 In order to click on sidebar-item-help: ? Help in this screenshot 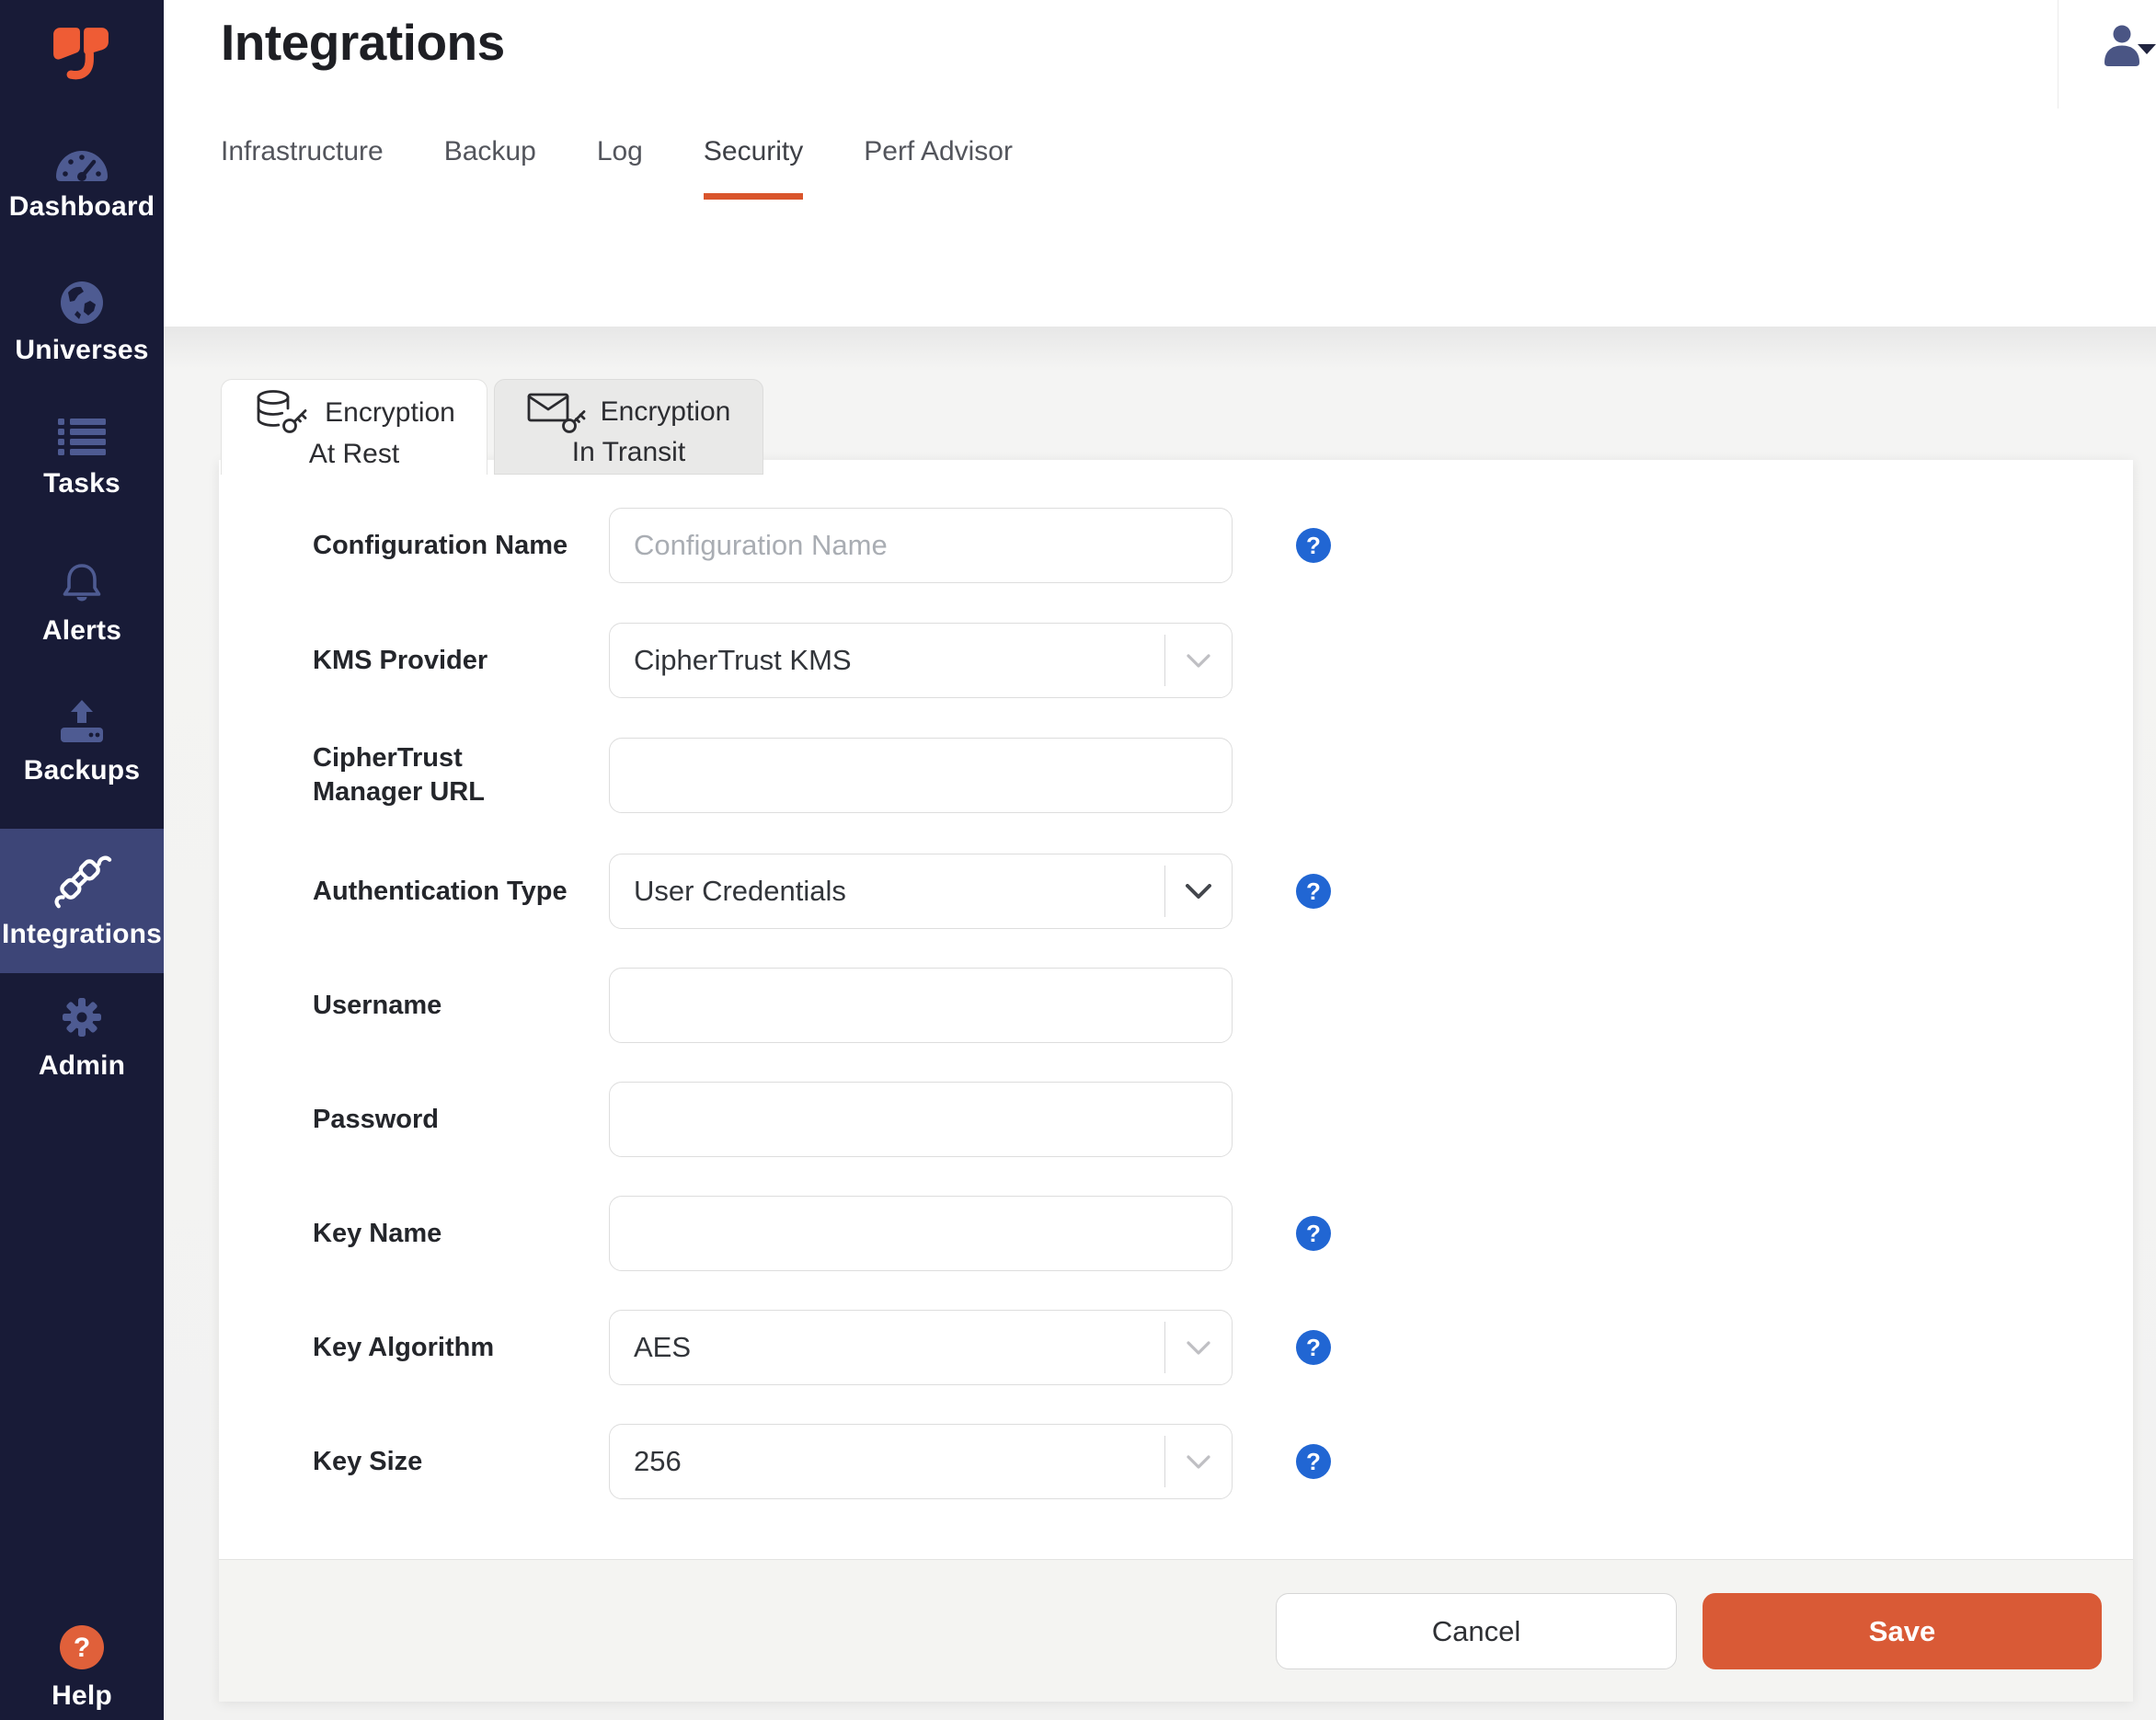, I will do `click(82, 1667)`.